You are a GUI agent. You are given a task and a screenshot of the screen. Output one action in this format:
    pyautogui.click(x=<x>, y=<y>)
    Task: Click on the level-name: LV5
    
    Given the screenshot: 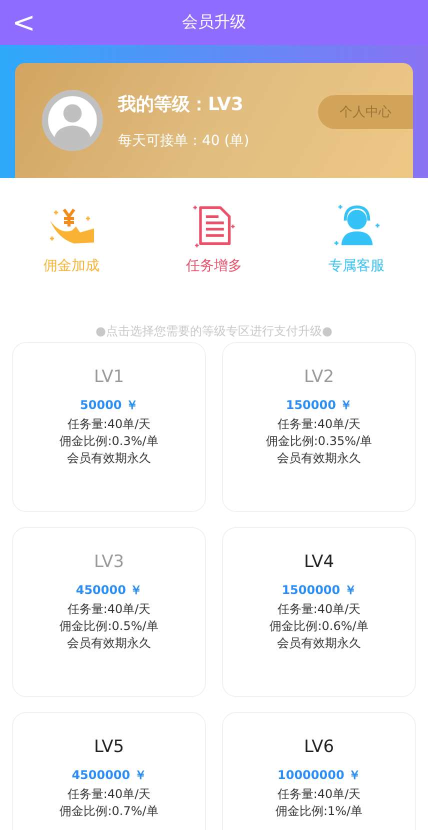 What is the action you would take?
    pyautogui.click(x=109, y=747)
    